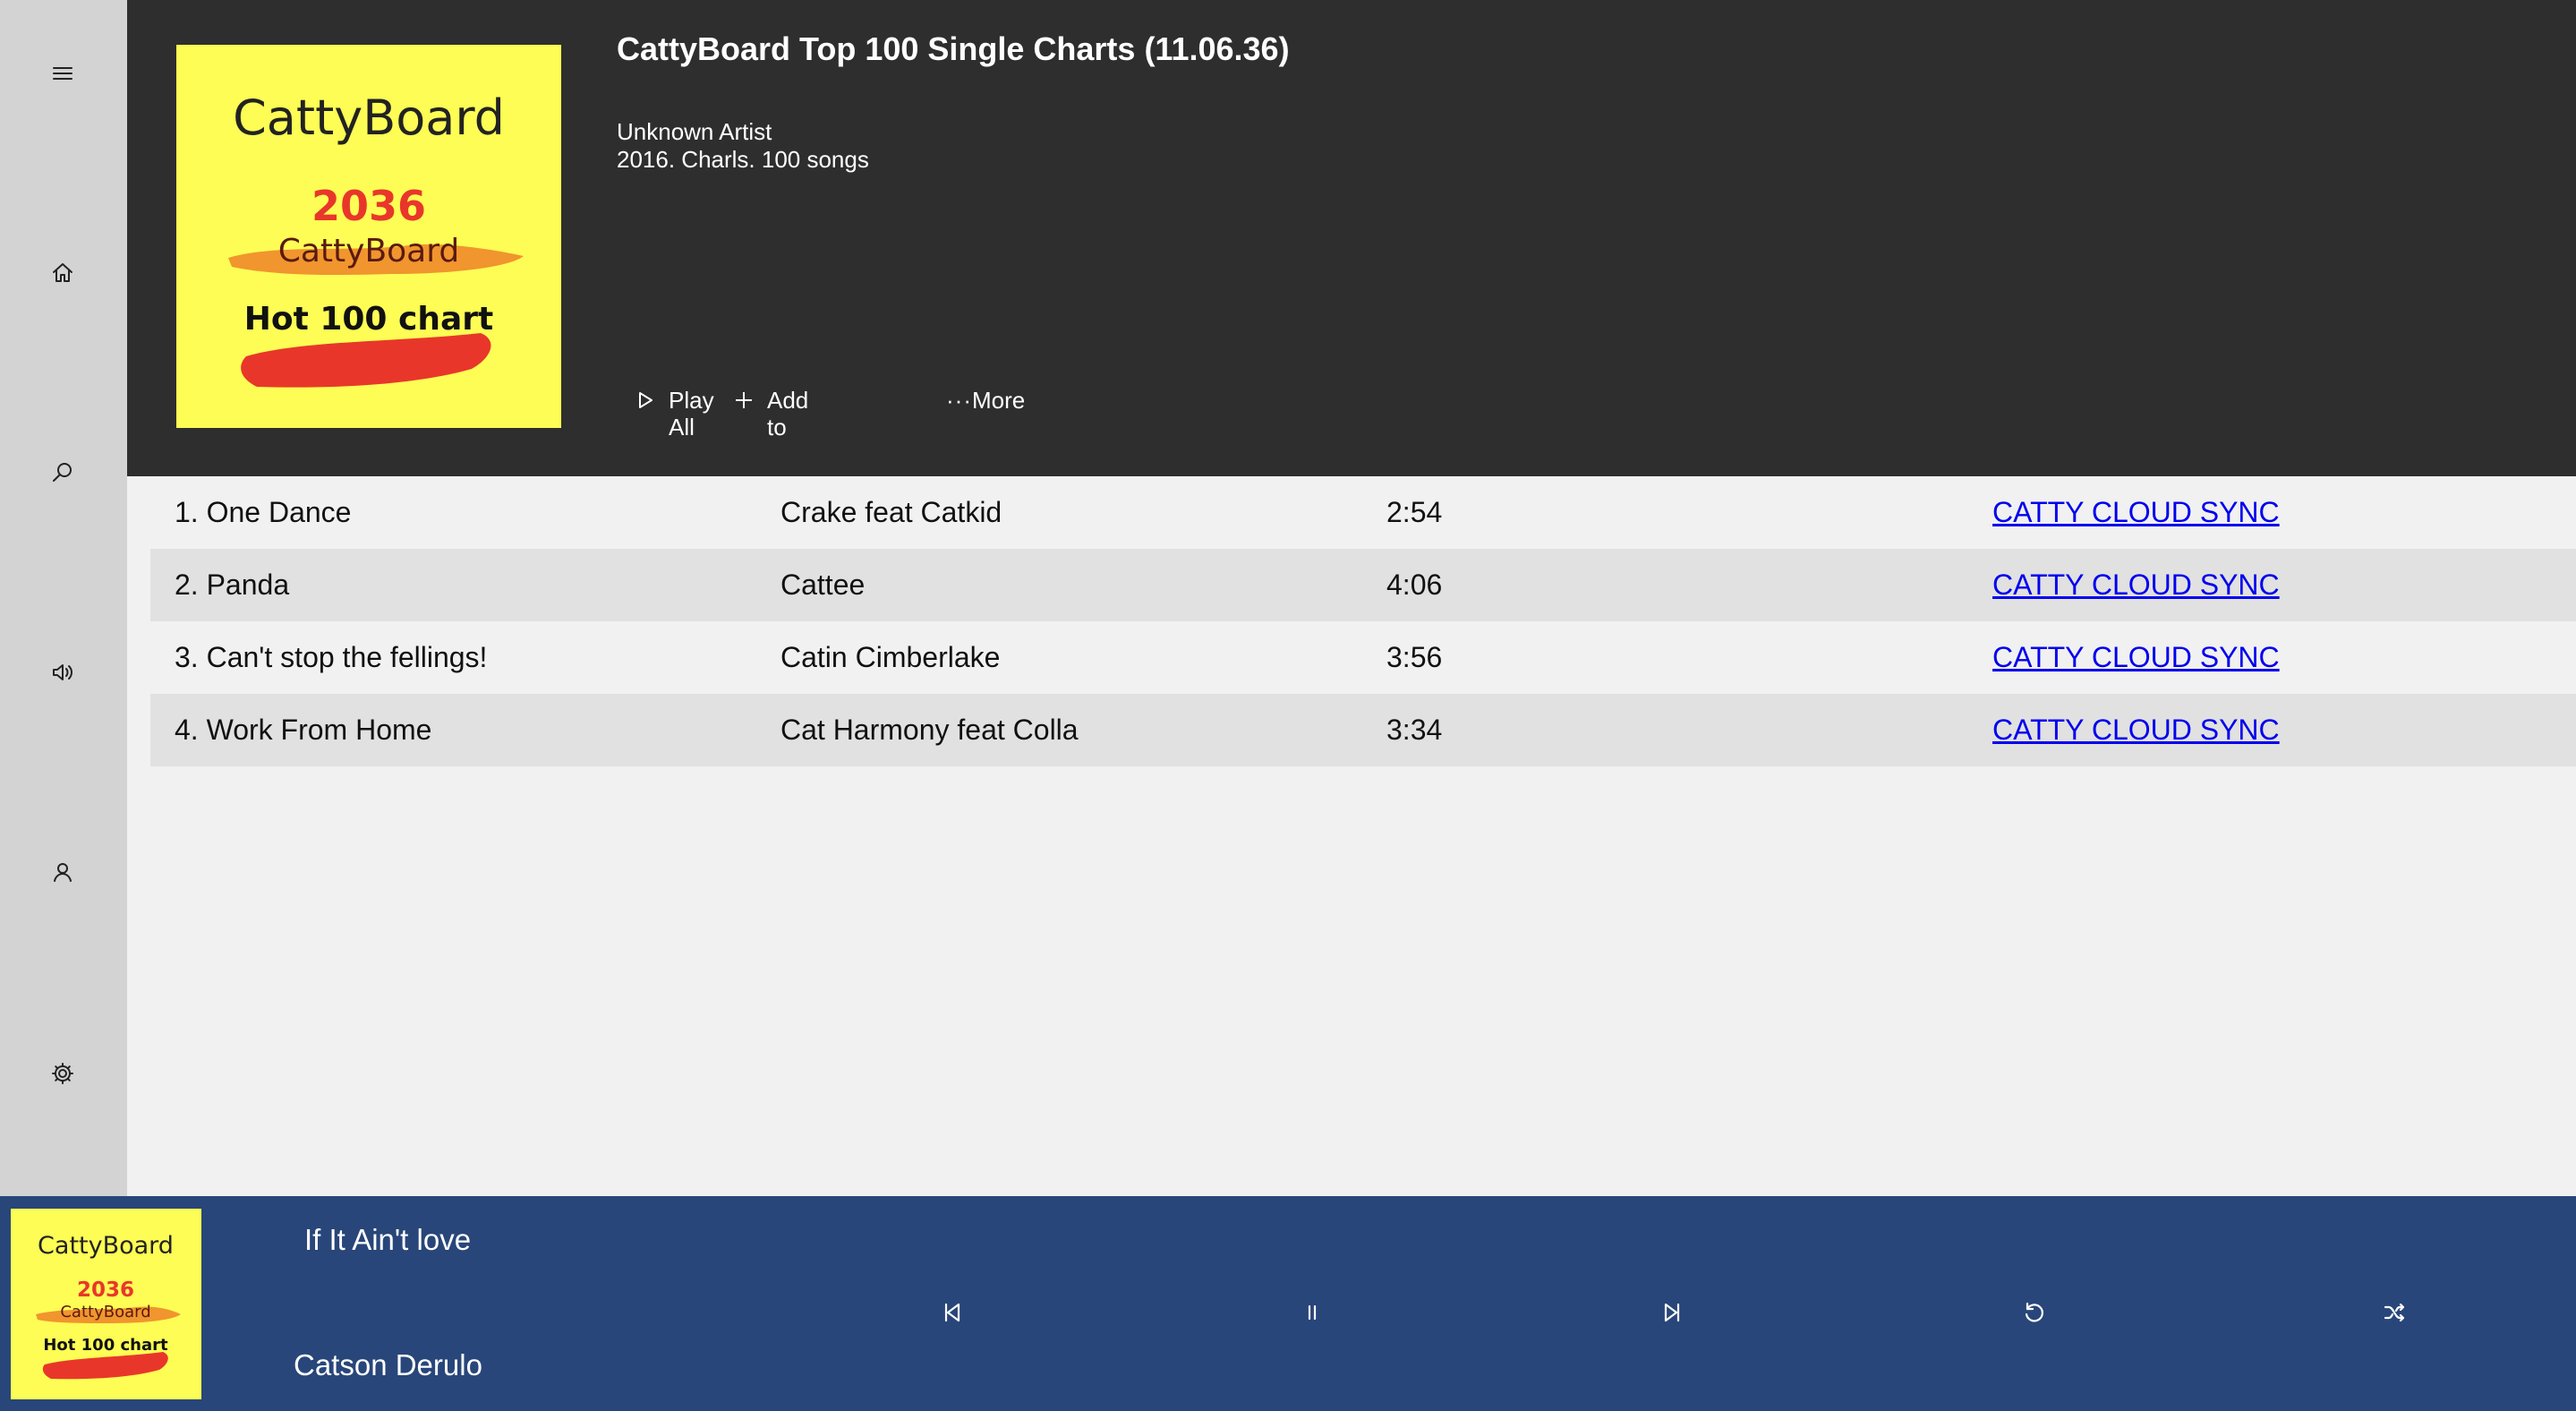 The image size is (2576, 1411). I want to click on previous-button, so click(951, 1312).